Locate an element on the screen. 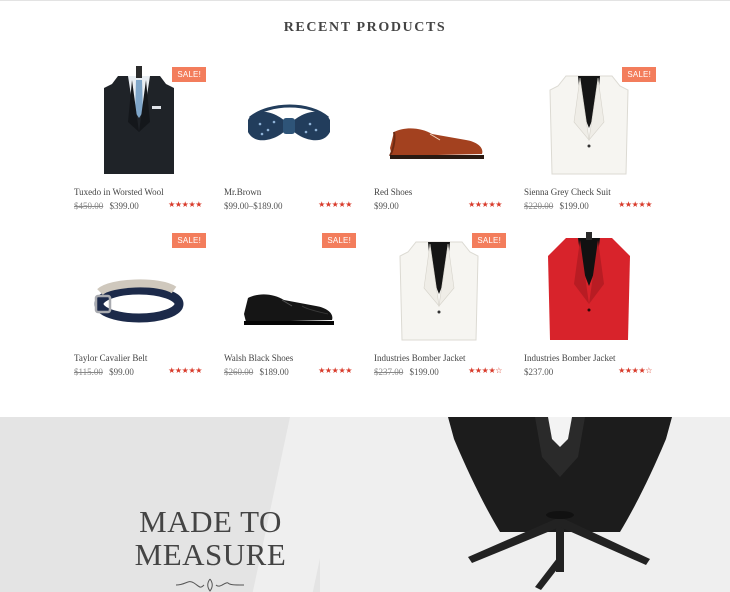  old-price: $237.00 is located at coordinates (389, 372).